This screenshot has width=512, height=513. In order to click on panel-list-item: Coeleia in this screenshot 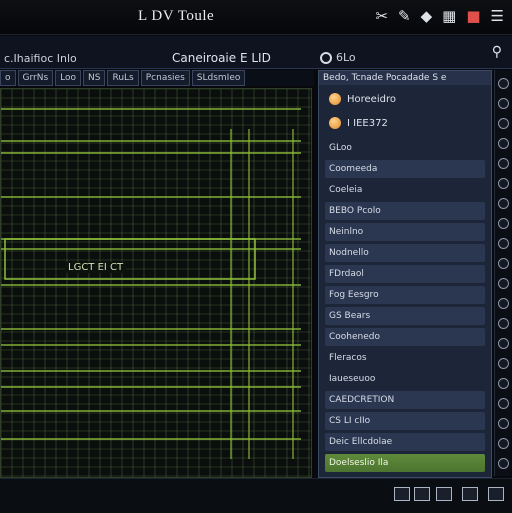, I will do `click(405, 190)`.